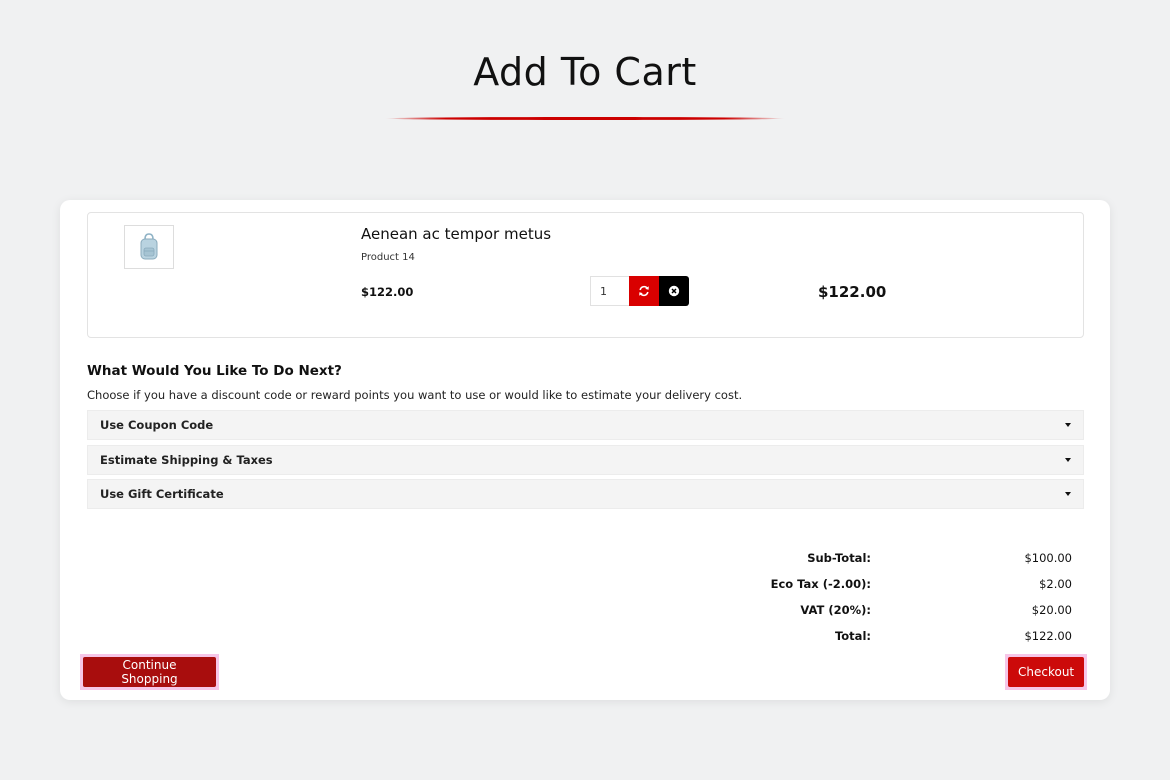  What do you see at coordinates (1048, 636) in the screenshot?
I see `total-value: $122.00` at bounding box center [1048, 636].